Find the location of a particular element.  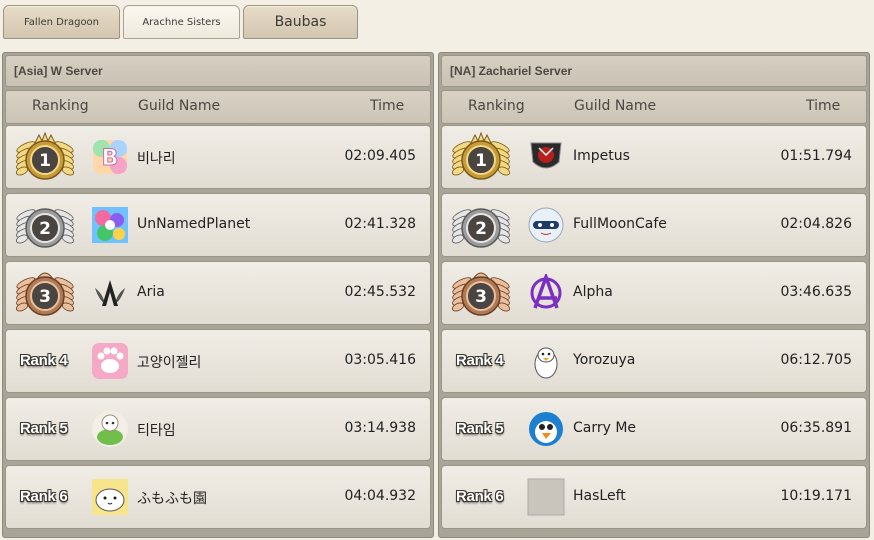

guild-name: Carry Me is located at coordinates (605, 428).